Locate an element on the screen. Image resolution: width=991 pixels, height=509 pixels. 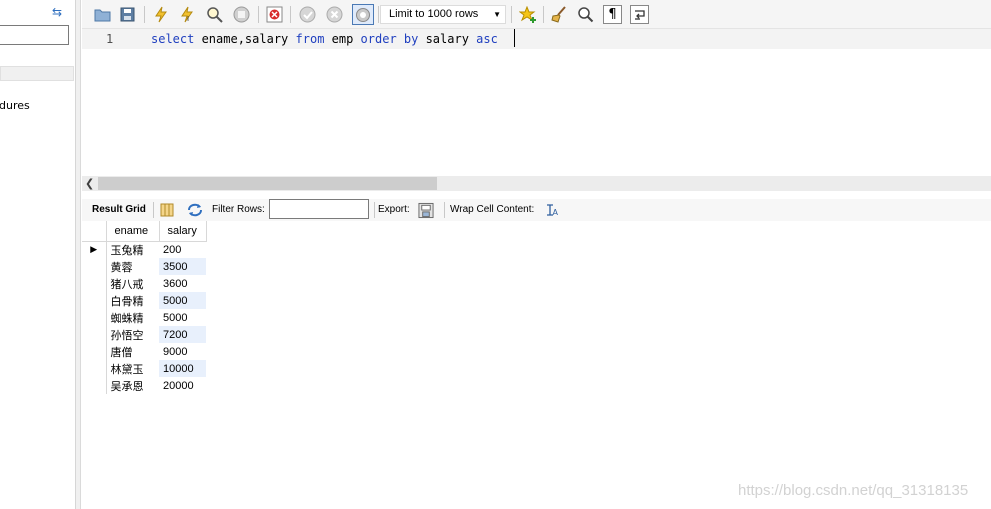
table-row: 黄蓉 3500 is located at coordinates (144, 266).